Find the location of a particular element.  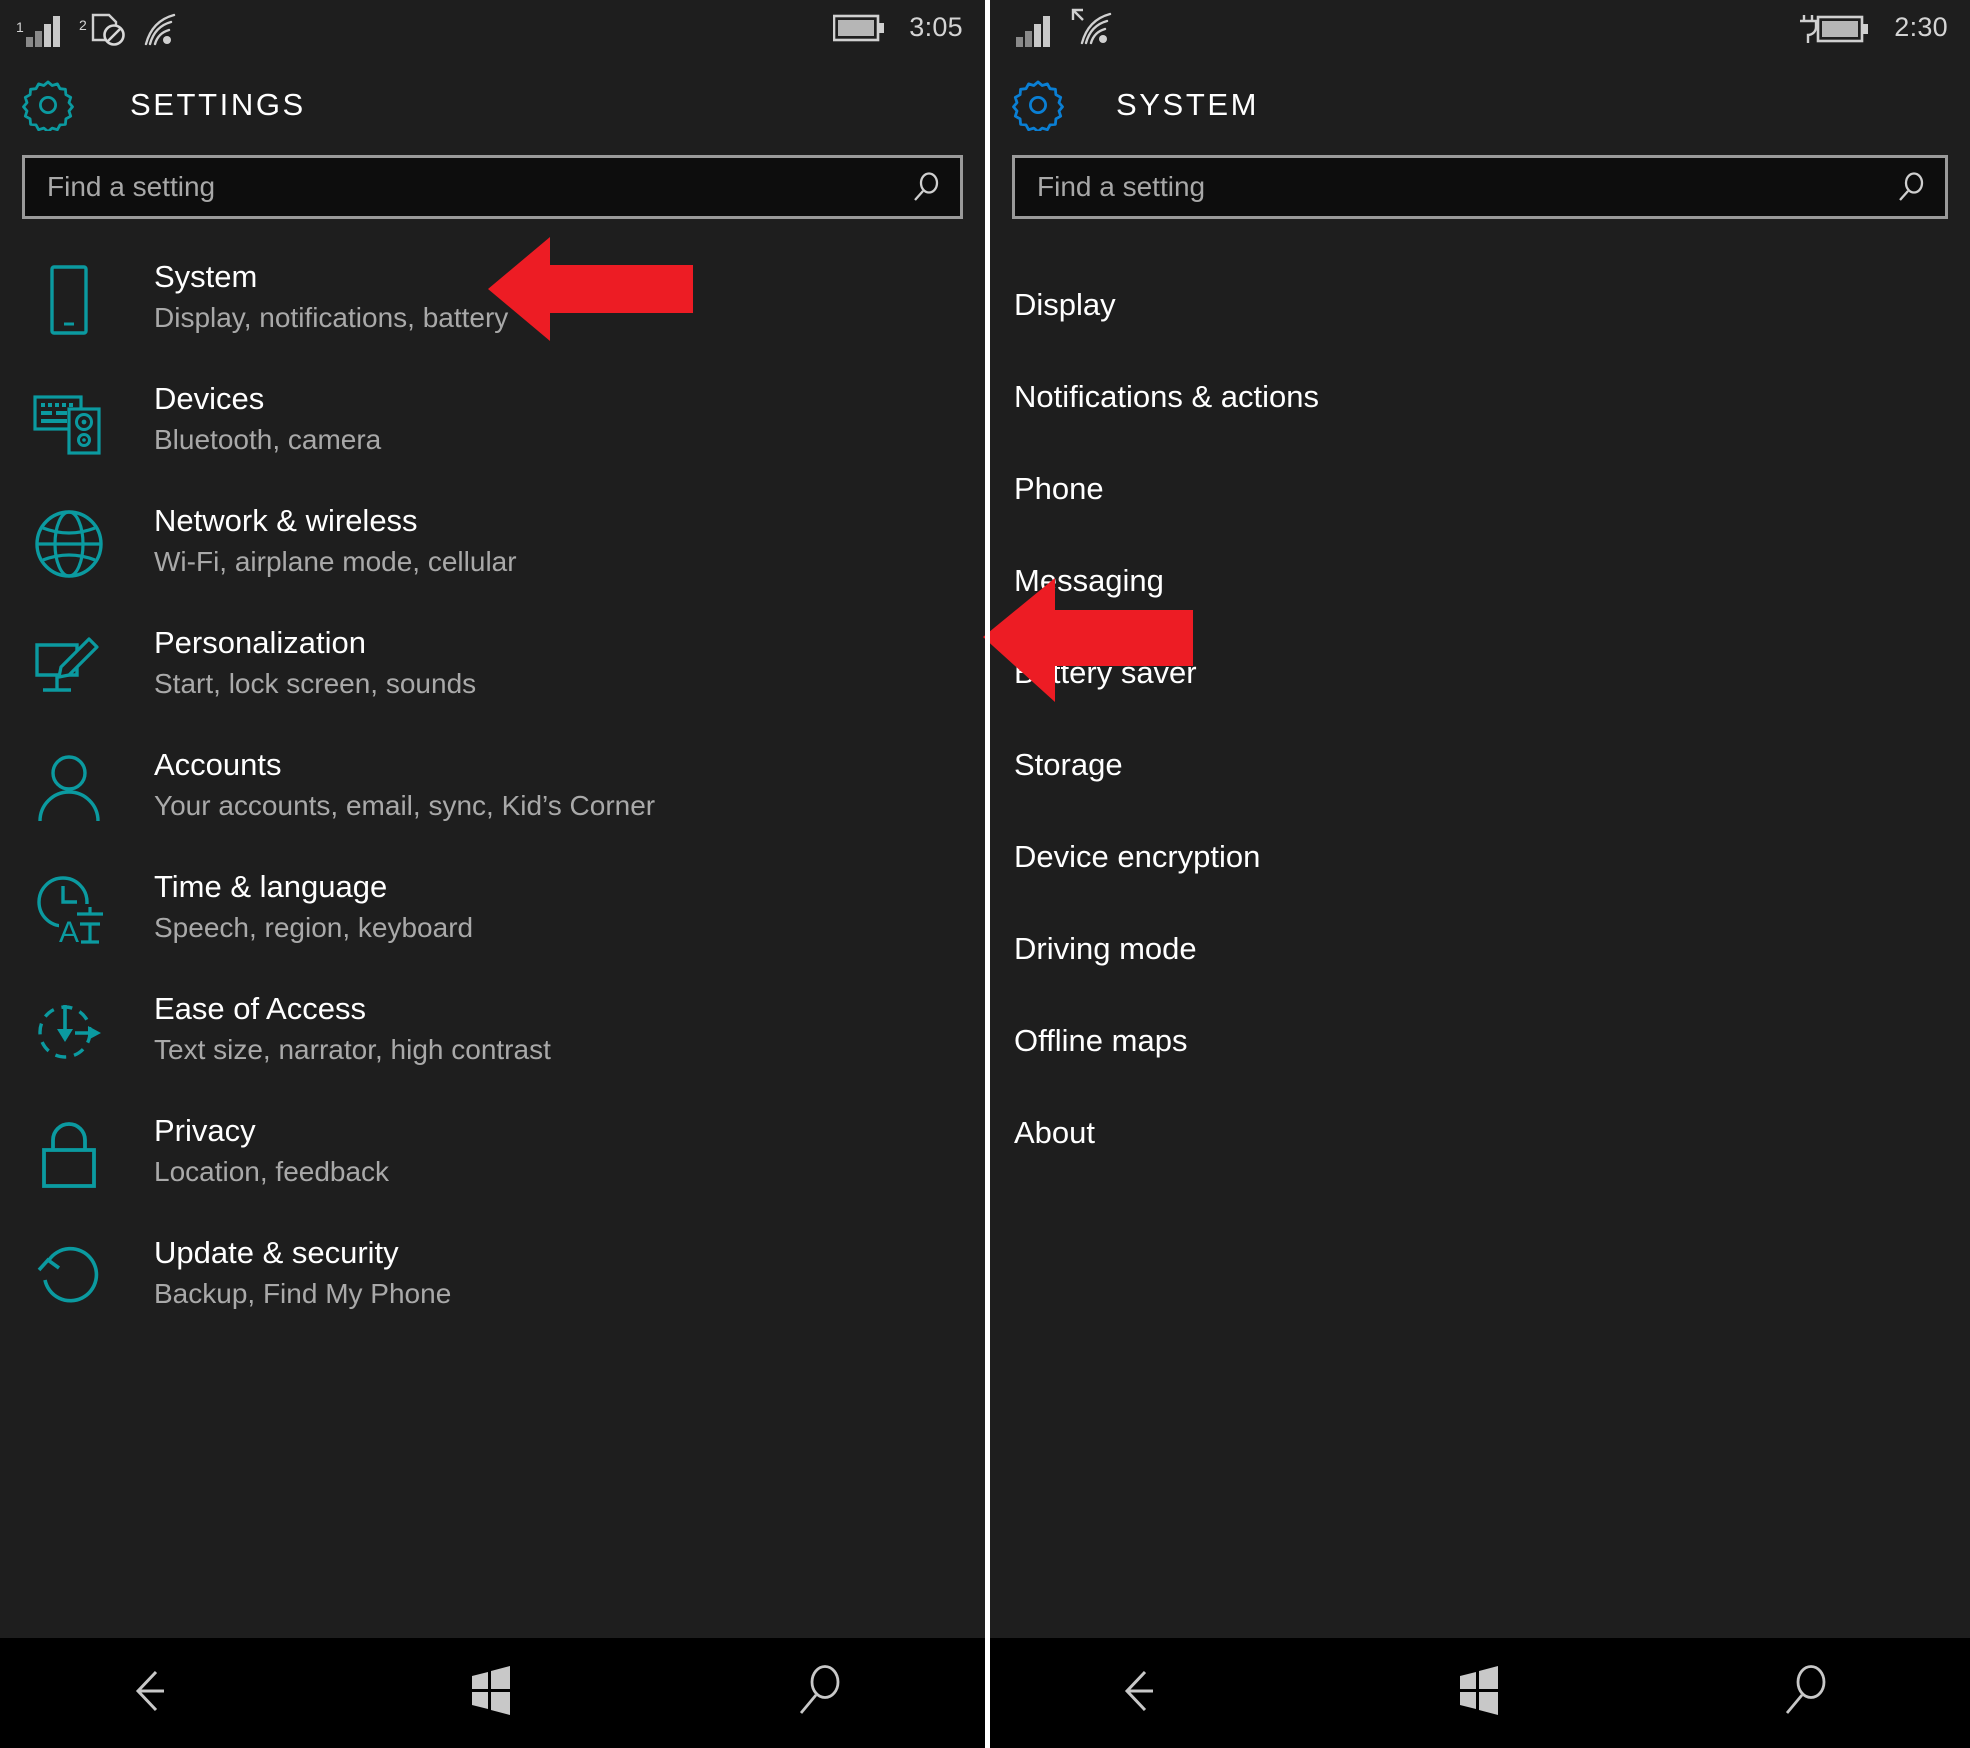

settings-item-title: System is located at coordinates (206, 276).